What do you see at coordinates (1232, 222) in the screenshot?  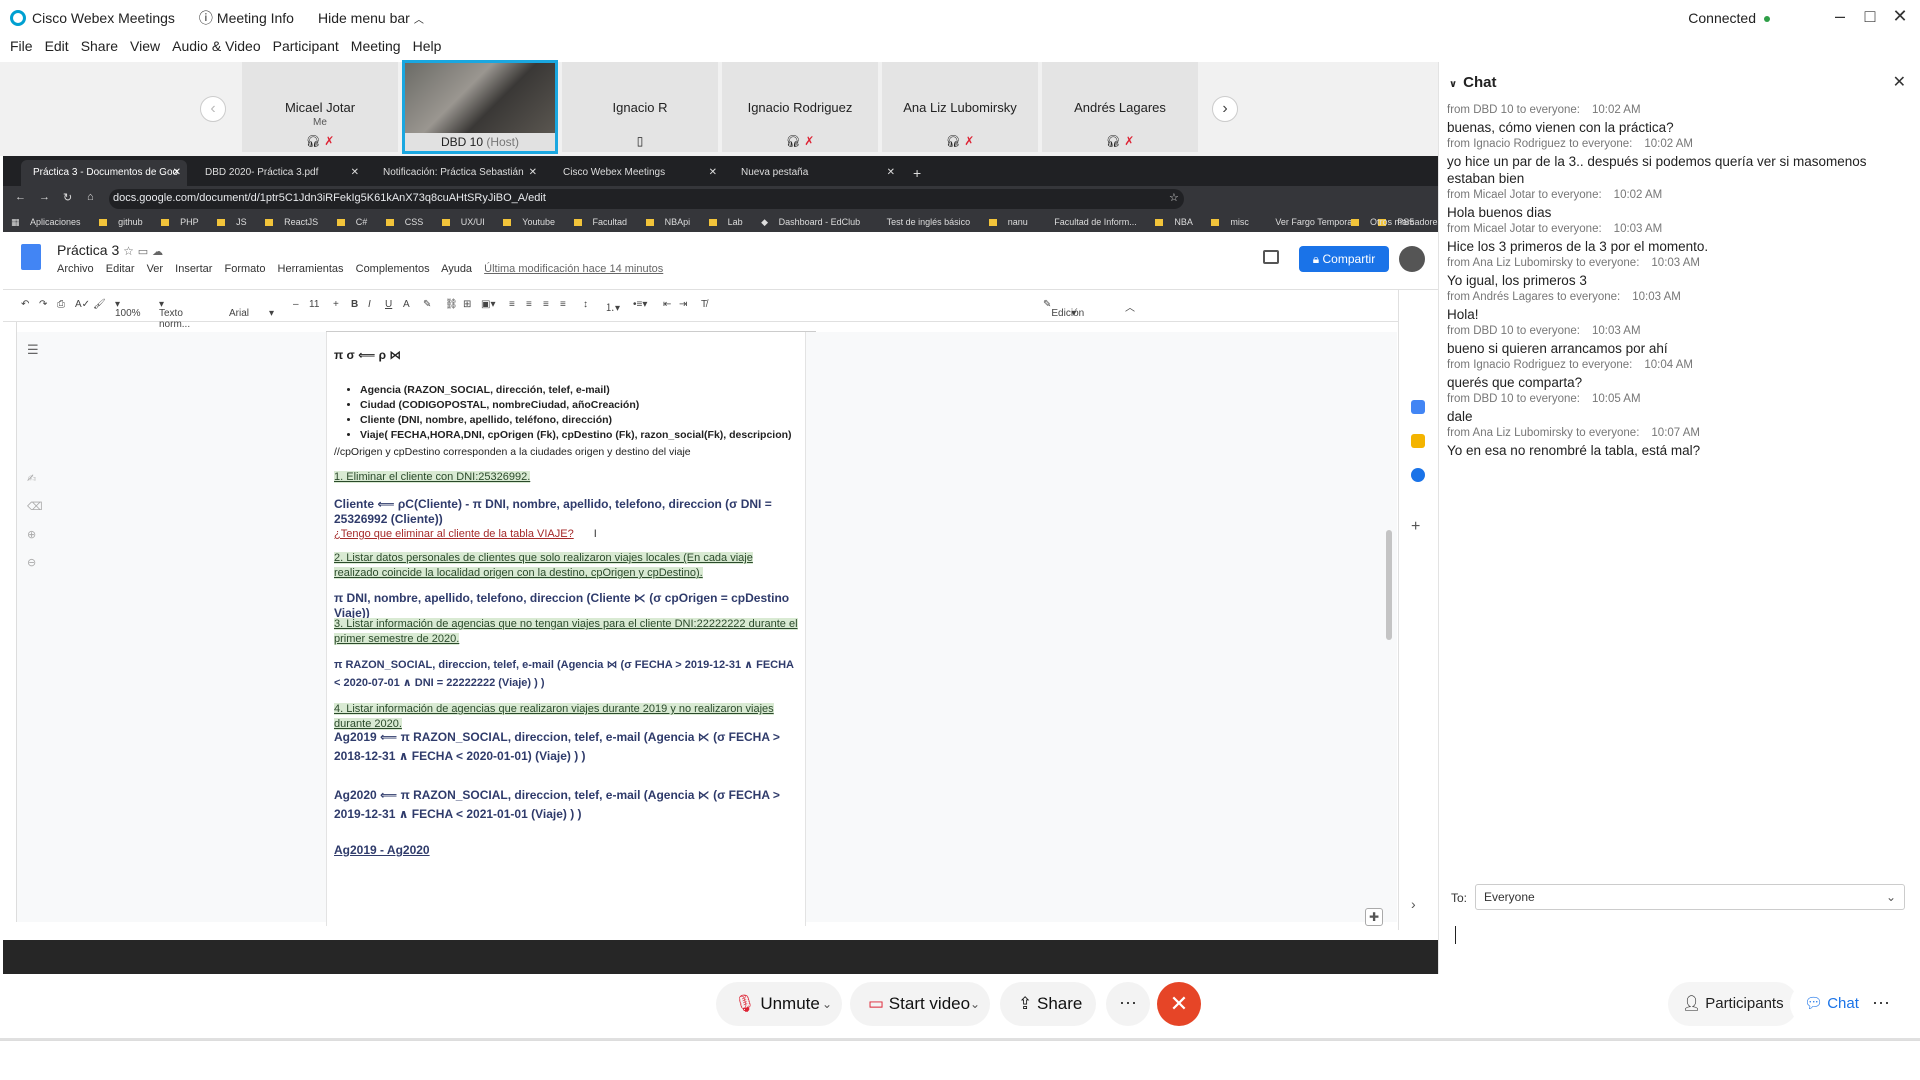 I see `bookmark-folder: misc` at bounding box center [1232, 222].